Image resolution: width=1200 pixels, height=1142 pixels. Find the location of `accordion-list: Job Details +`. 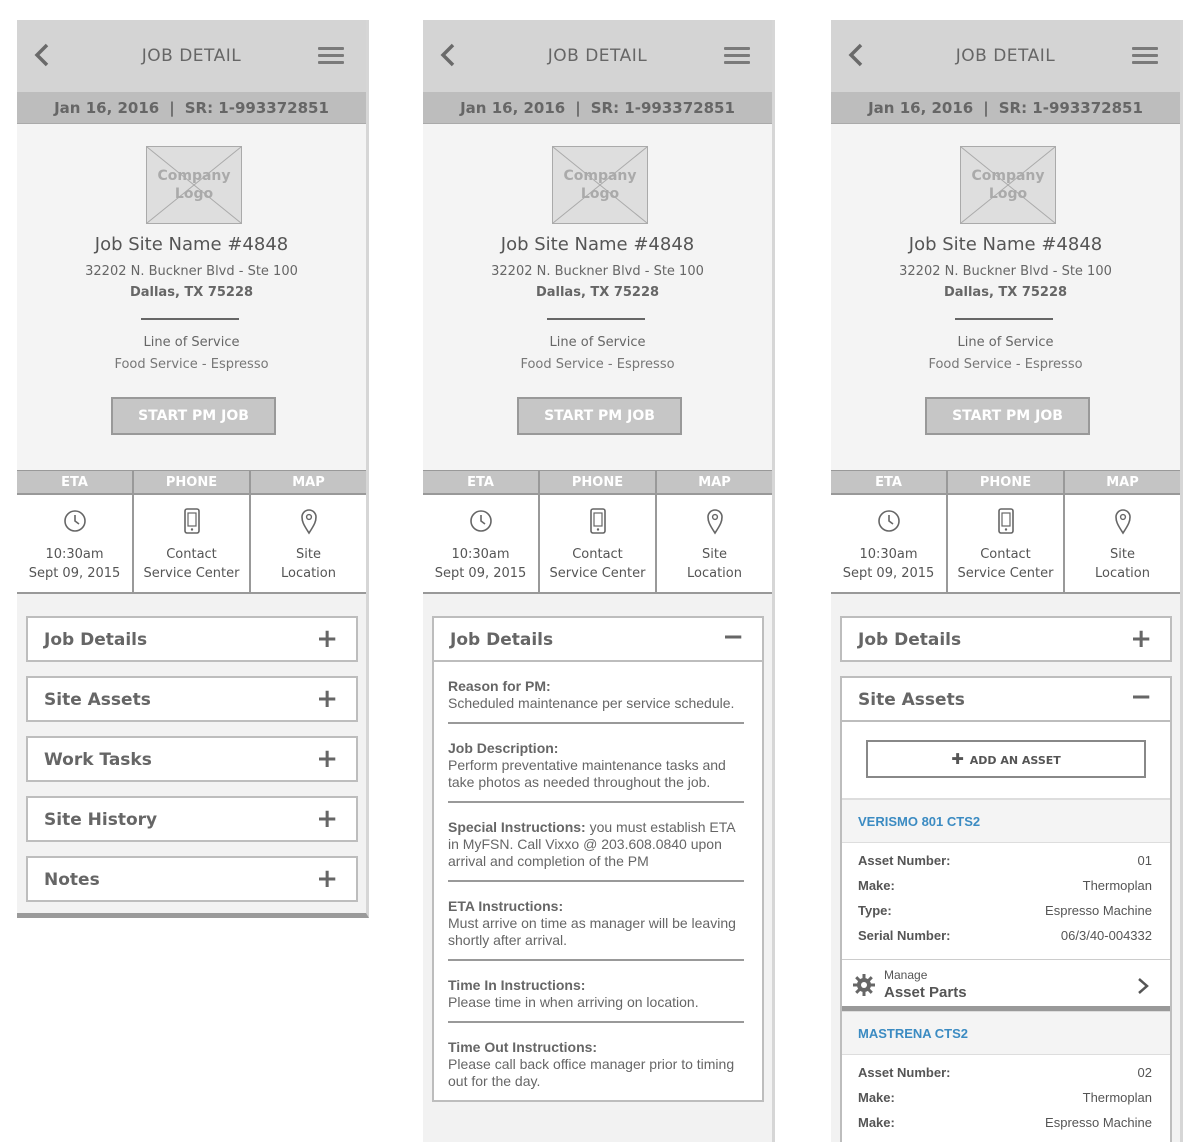

accordion-list: Job Details + is located at coordinates (1005, 628).